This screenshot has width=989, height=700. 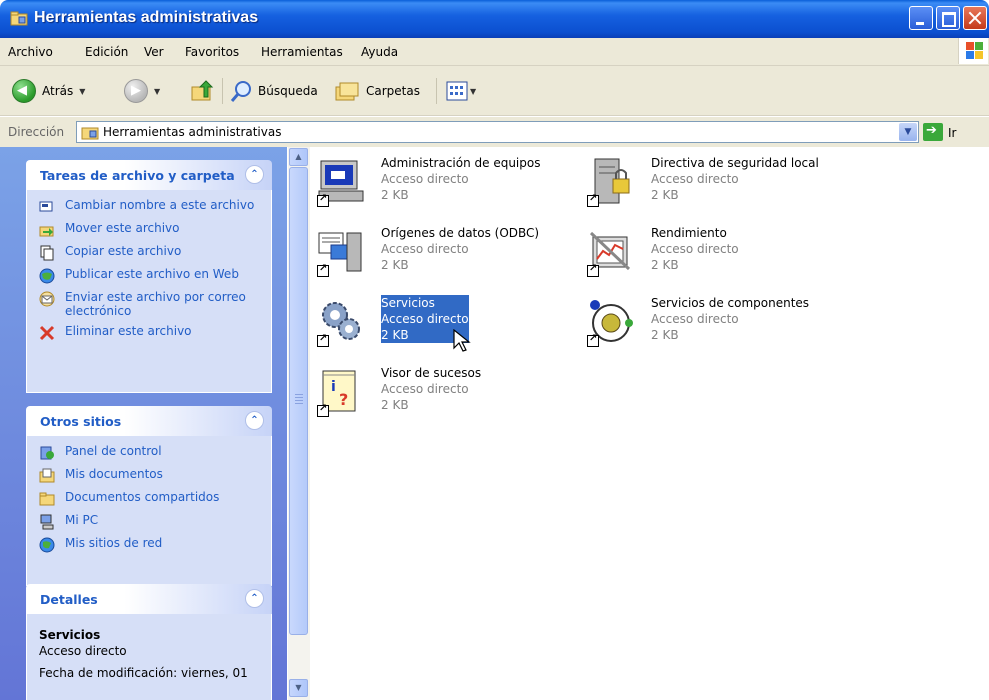 I want to click on menu-ayuda: Ayuda, so click(x=379, y=52).